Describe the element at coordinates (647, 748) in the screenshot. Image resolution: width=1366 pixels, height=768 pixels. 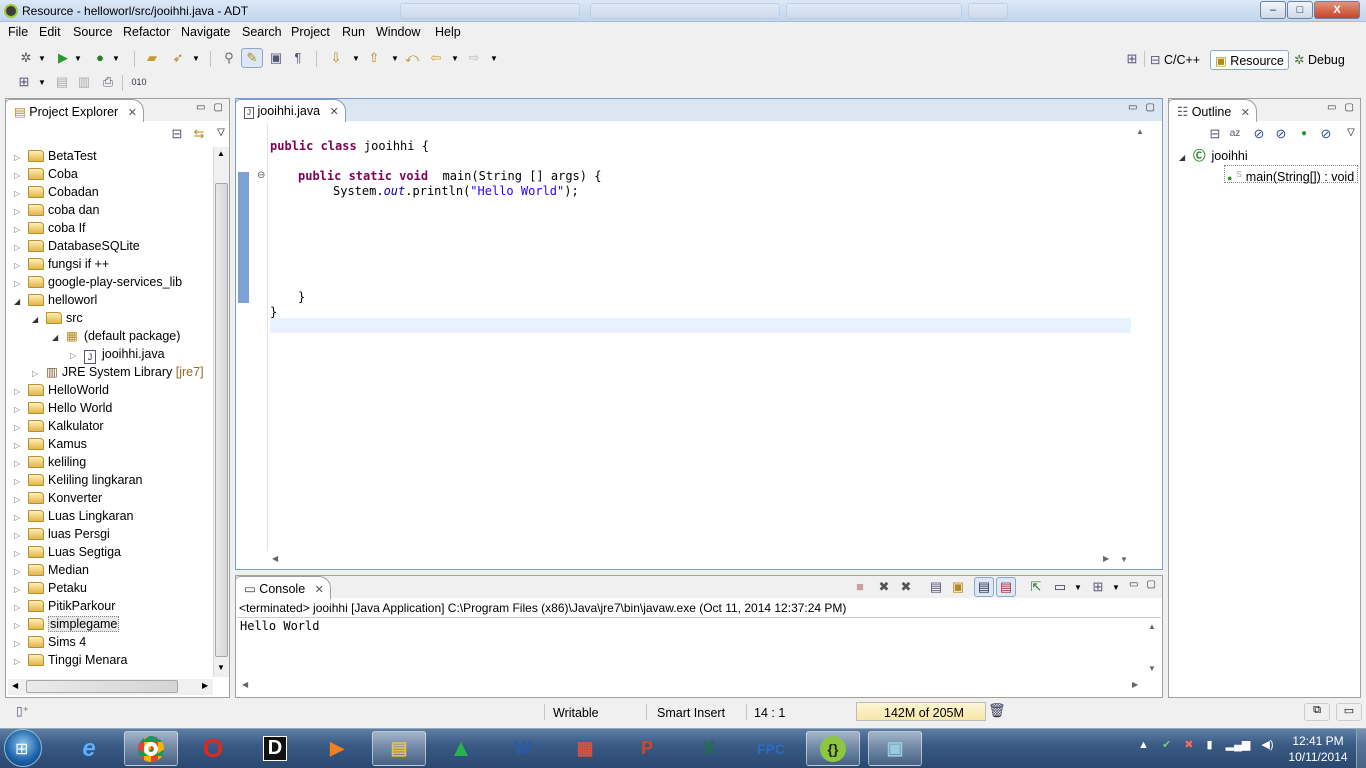
I see `taskbar-powerpoint: P` at that location.